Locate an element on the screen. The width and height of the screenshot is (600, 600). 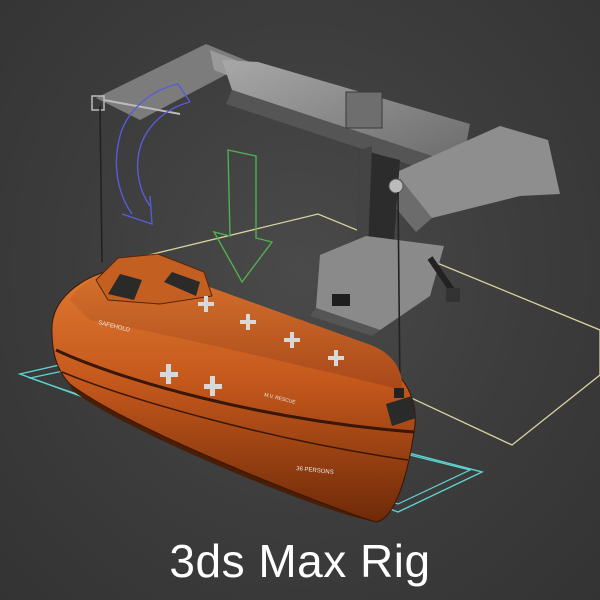
right-cable is located at coordinates (399, 292).